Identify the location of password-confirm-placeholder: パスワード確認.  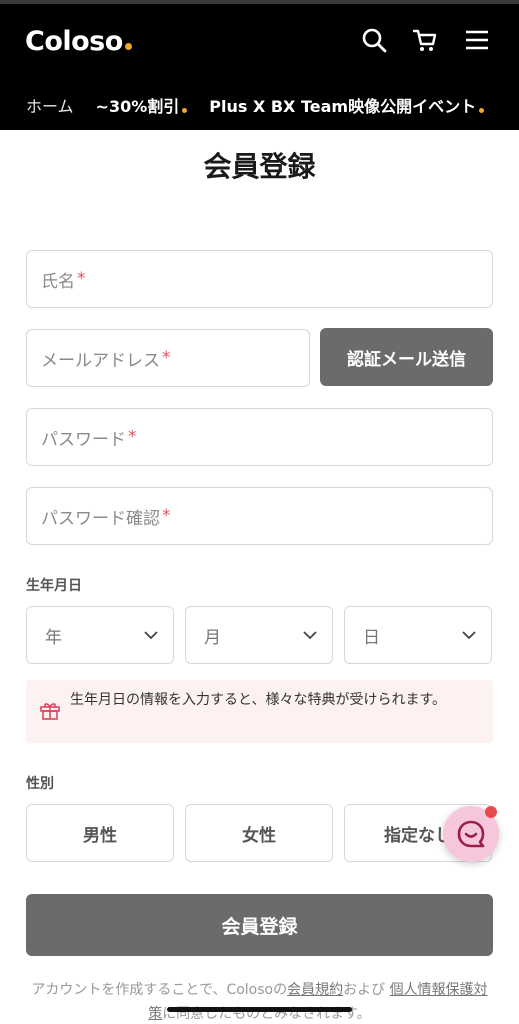
(100, 518).